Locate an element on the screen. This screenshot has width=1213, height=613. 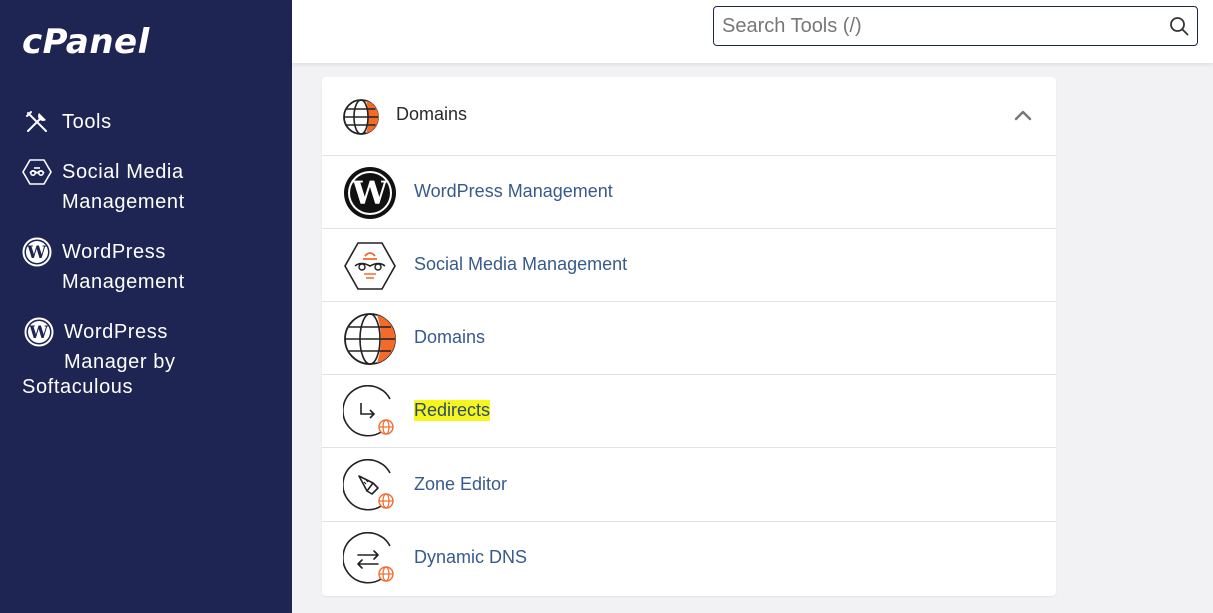
section-title: Domains is located at coordinates (432, 114).